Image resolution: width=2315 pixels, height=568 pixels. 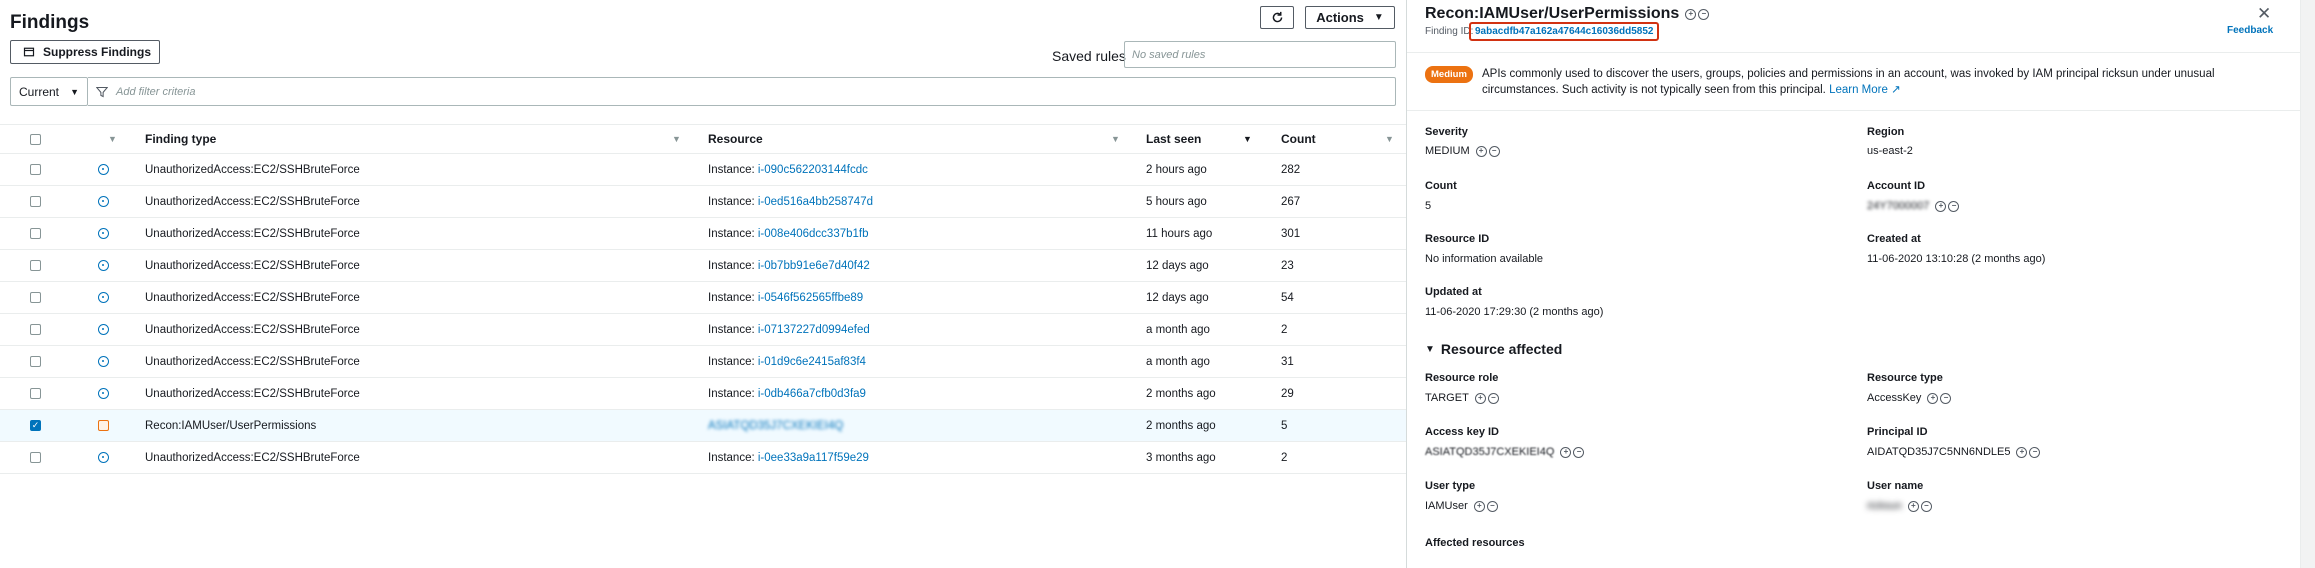 I want to click on resource-link: i-0db466a7cfb0d3fa9, so click(x=812, y=394).